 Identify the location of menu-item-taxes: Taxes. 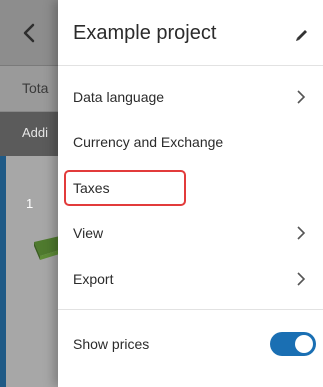
(190, 188).